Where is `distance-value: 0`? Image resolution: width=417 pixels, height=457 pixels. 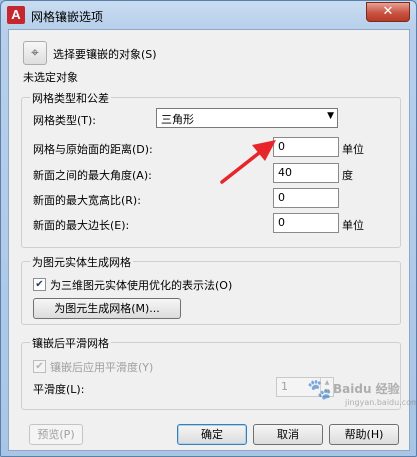
distance-value: 0 is located at coordinates (281, 146).